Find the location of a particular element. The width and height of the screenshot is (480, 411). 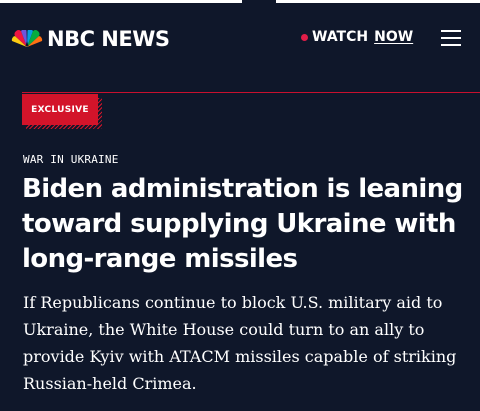

section-divider is located at coordinates (251, 92).